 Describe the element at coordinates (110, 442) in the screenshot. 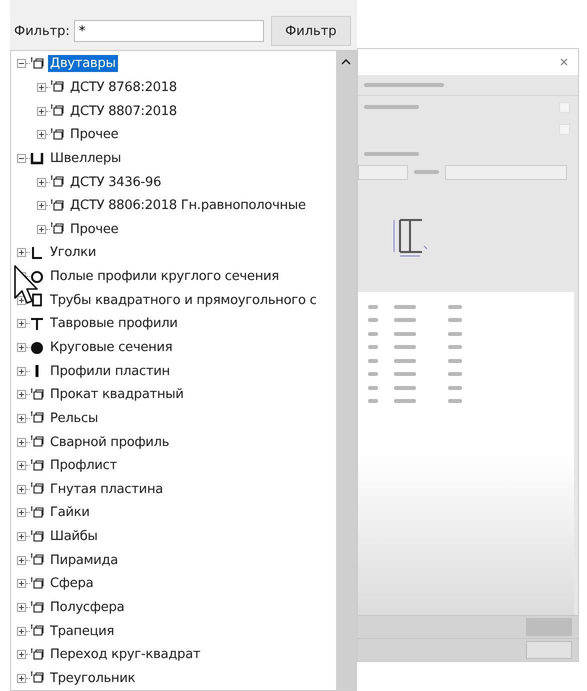

I see `tree-item: Сварной профиль` at that location.